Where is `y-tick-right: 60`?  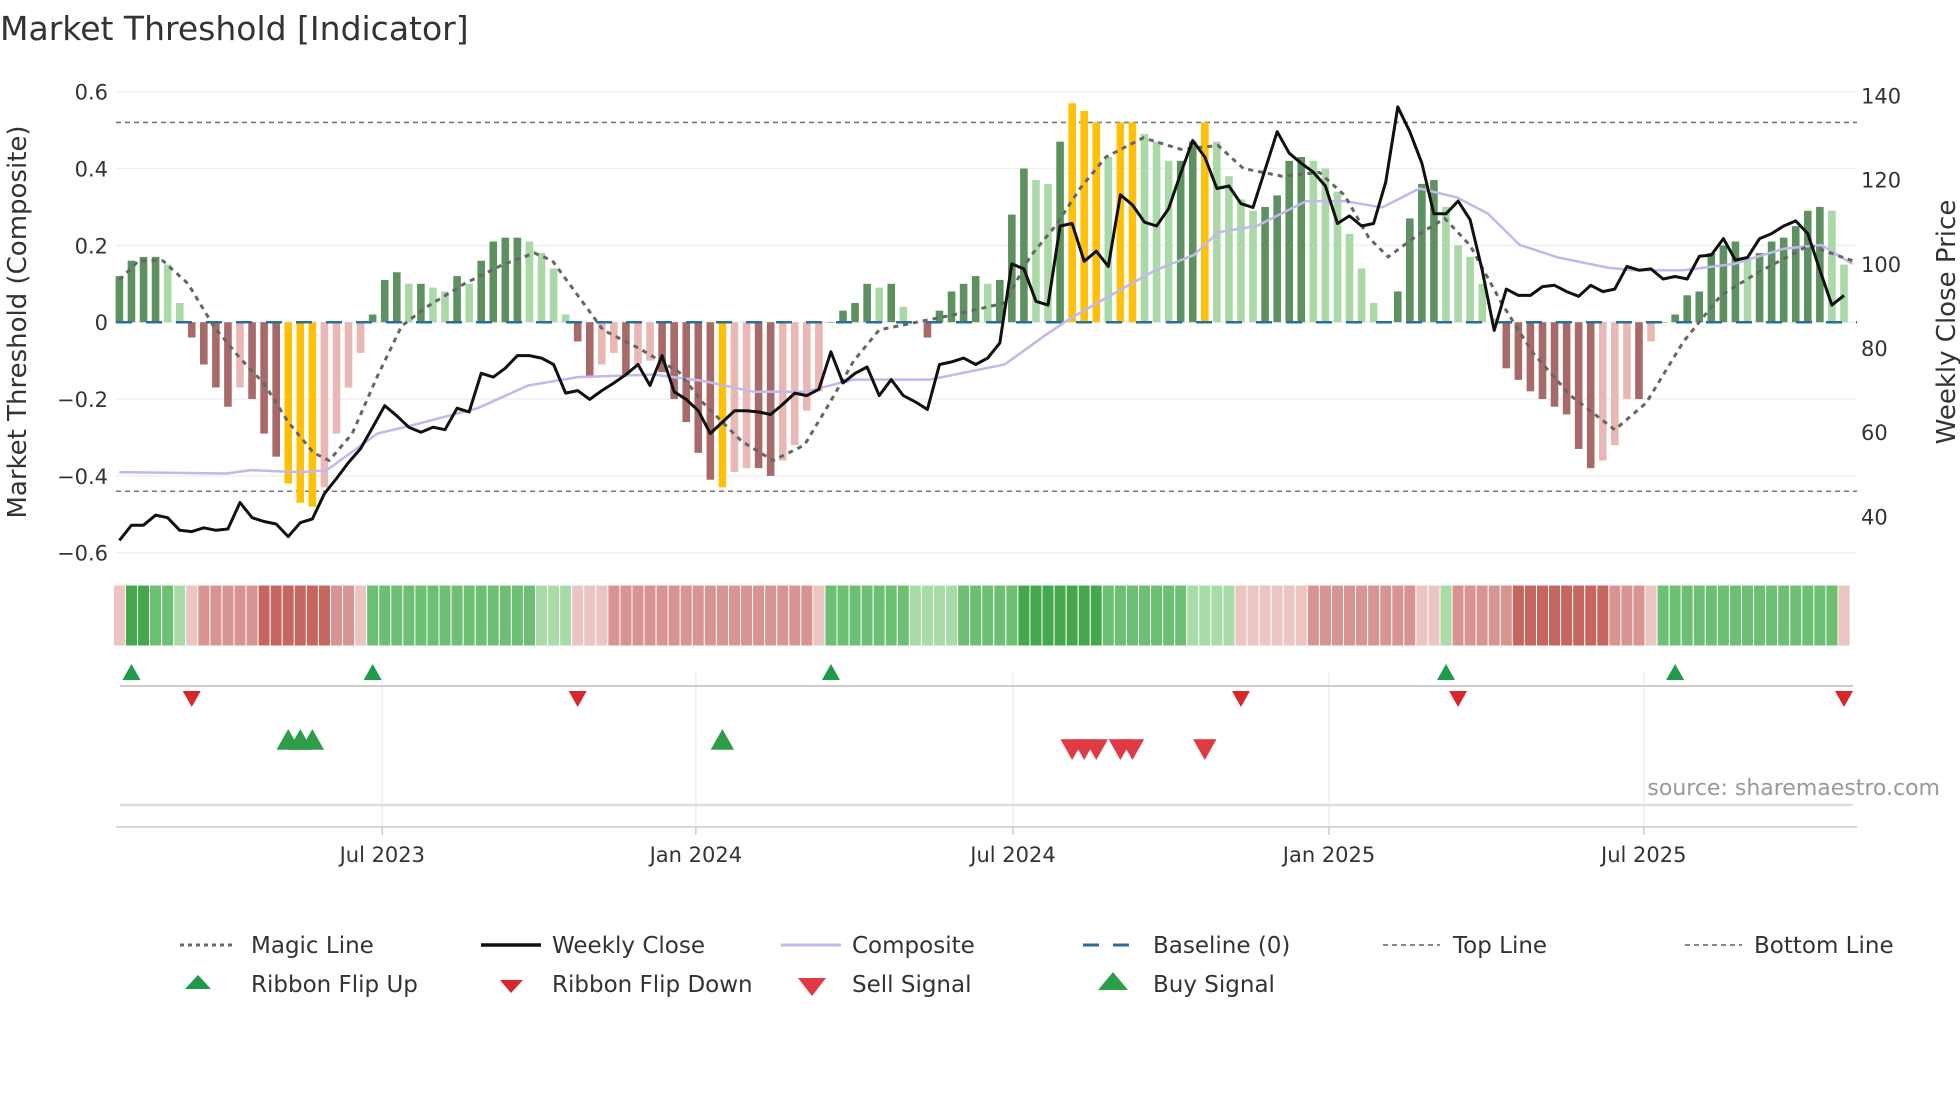
y-tick-right: 60 is located at coordinates (1874, 433).